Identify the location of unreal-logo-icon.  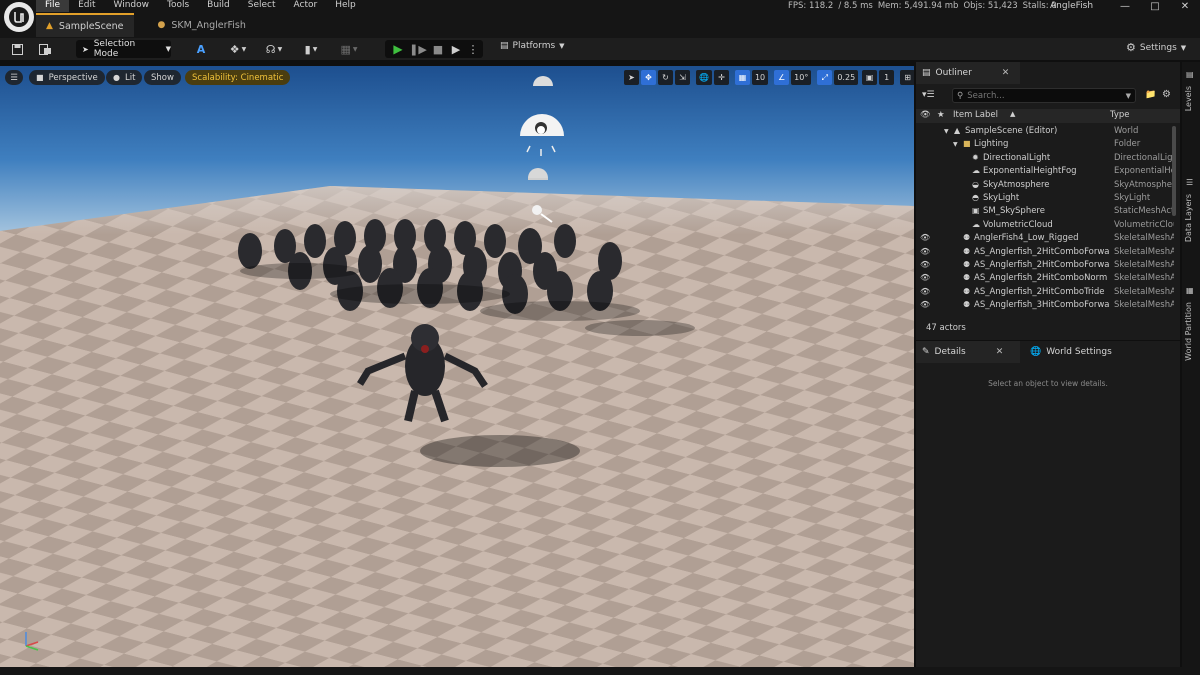
(19, 17).